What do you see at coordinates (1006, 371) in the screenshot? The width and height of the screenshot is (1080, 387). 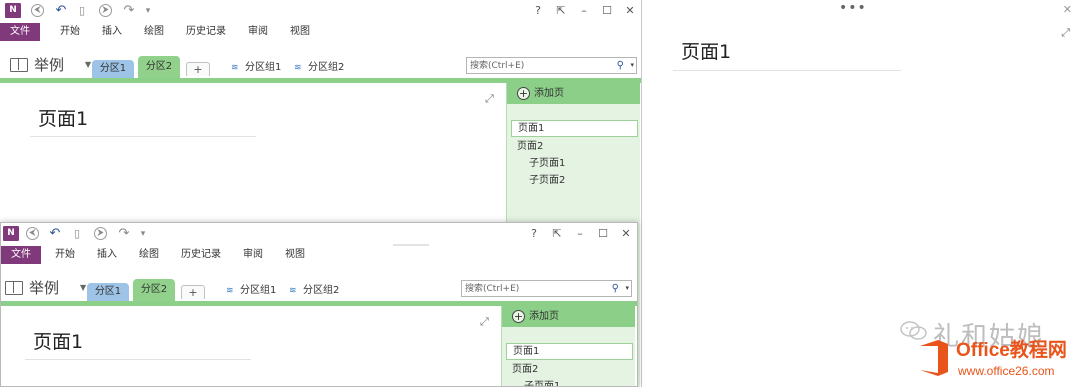 I see `watermark-url: www.office26.com` at bounding box center [1006, 371].